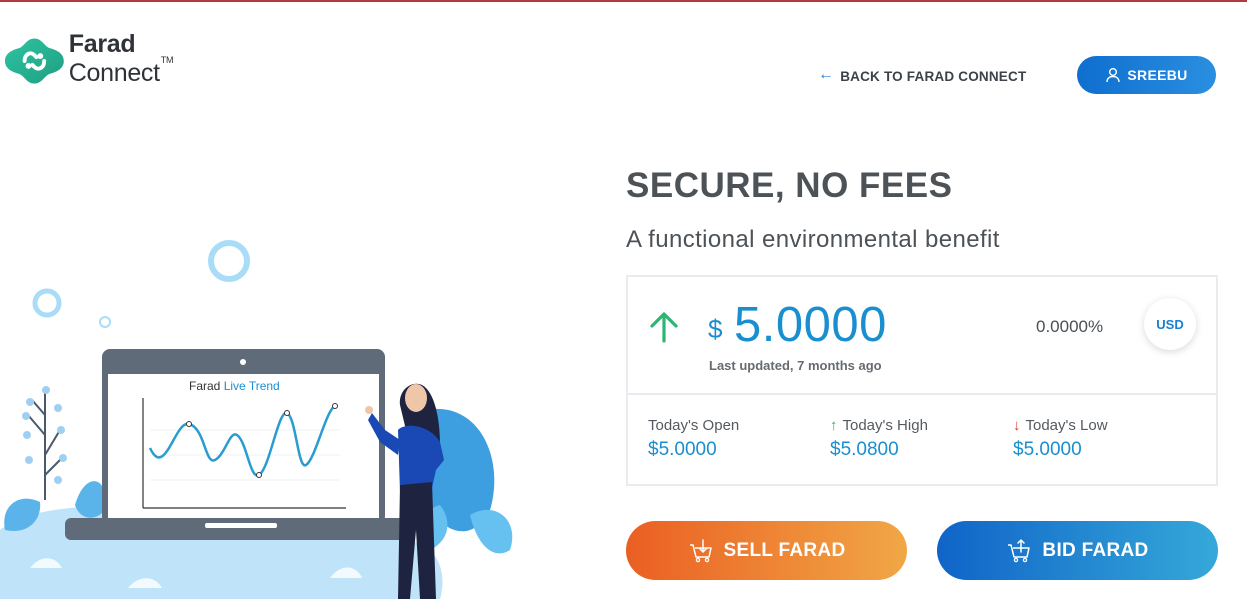 Image resolution: width=1247 pixels, height=599 pixels. What do you see at coordinates (1019, 550) in the screenshot?
I see `cart-up-icon` at bounding box center [1019, 550].